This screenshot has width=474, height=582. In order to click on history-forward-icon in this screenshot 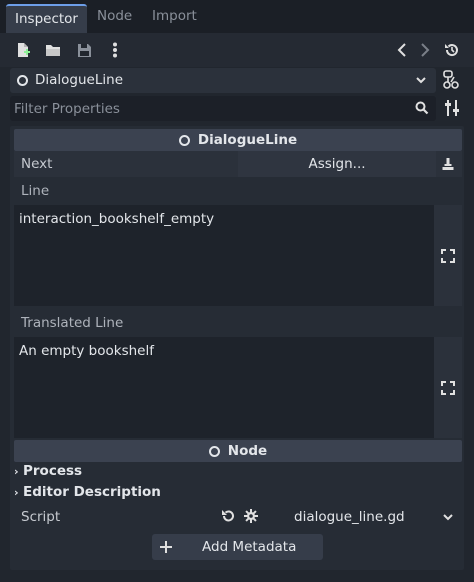, I will do `click(425, 50)`.